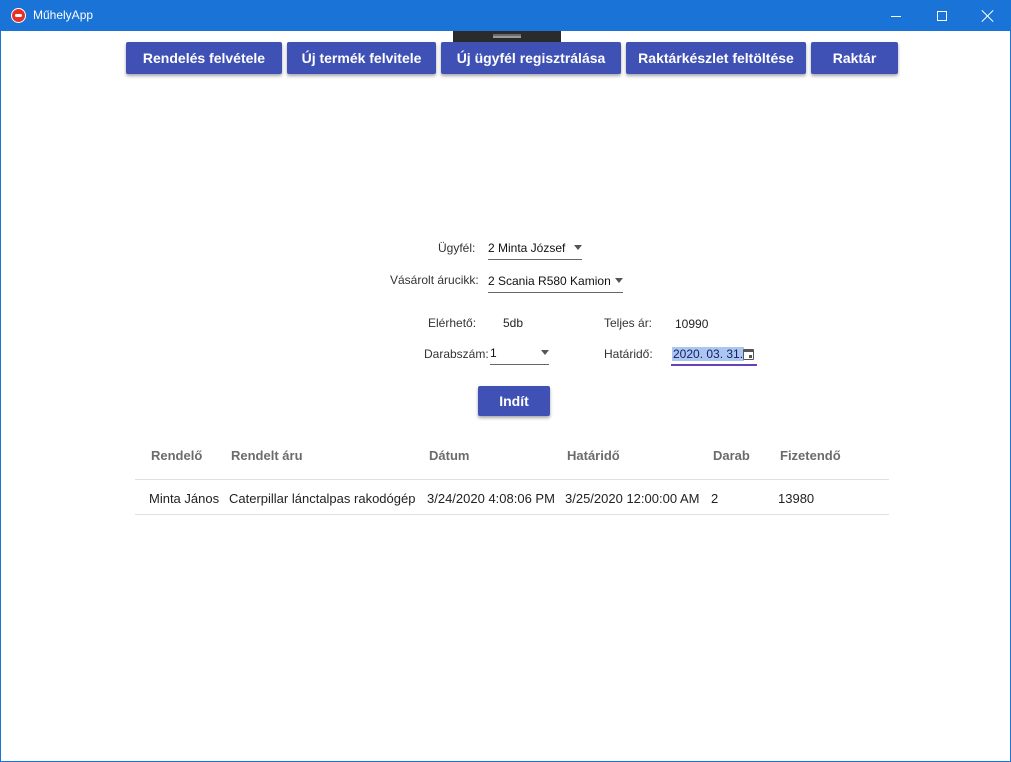 The width and height of the screenshot is (1011, 762). I want to click on title-bar: MűhelyApp, so click(505, 16).